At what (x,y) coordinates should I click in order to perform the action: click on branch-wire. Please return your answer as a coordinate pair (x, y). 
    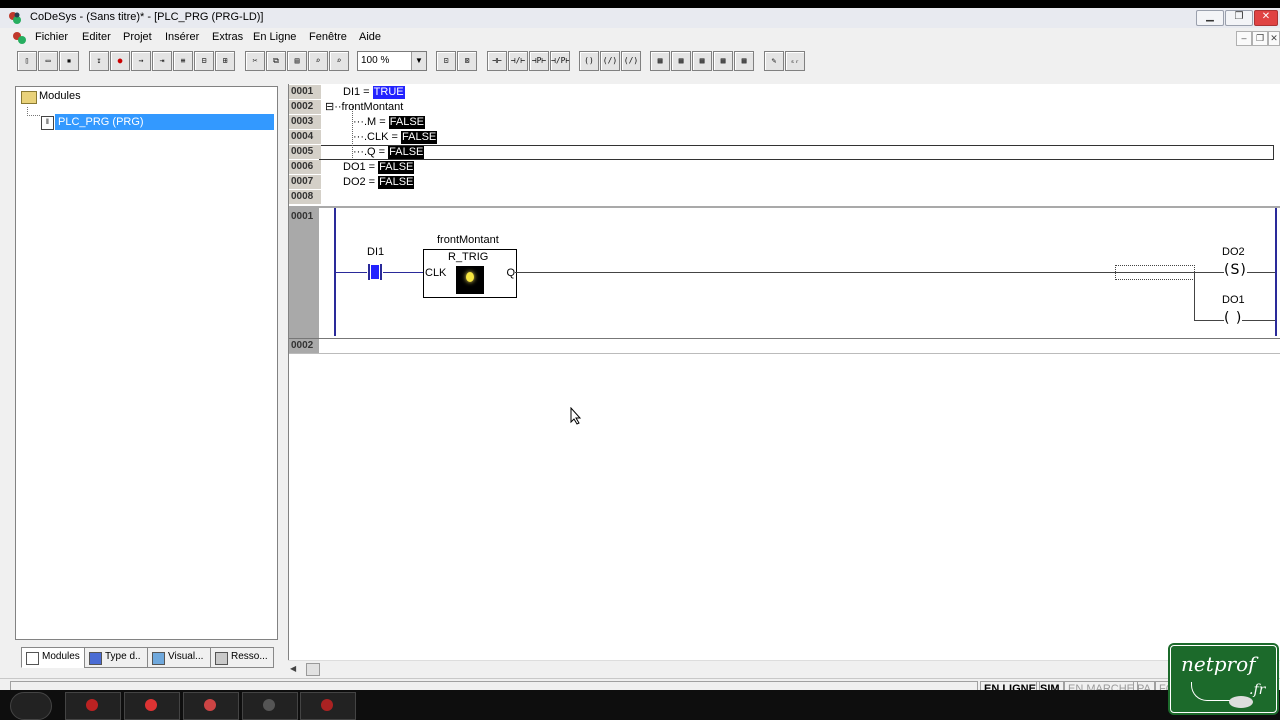
    Looking at the image, I should click on (1194, 296).